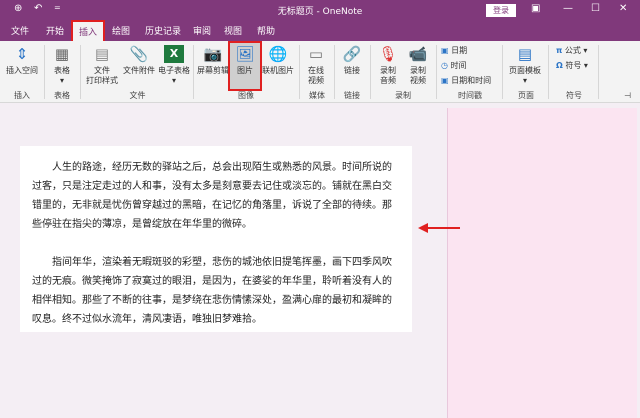 Image resolution: width=640 pixels, height=418 pixels. Describe the element at coordinates (526, 95) in the screenshot. I see `group-label-pages: 页面` at that location.